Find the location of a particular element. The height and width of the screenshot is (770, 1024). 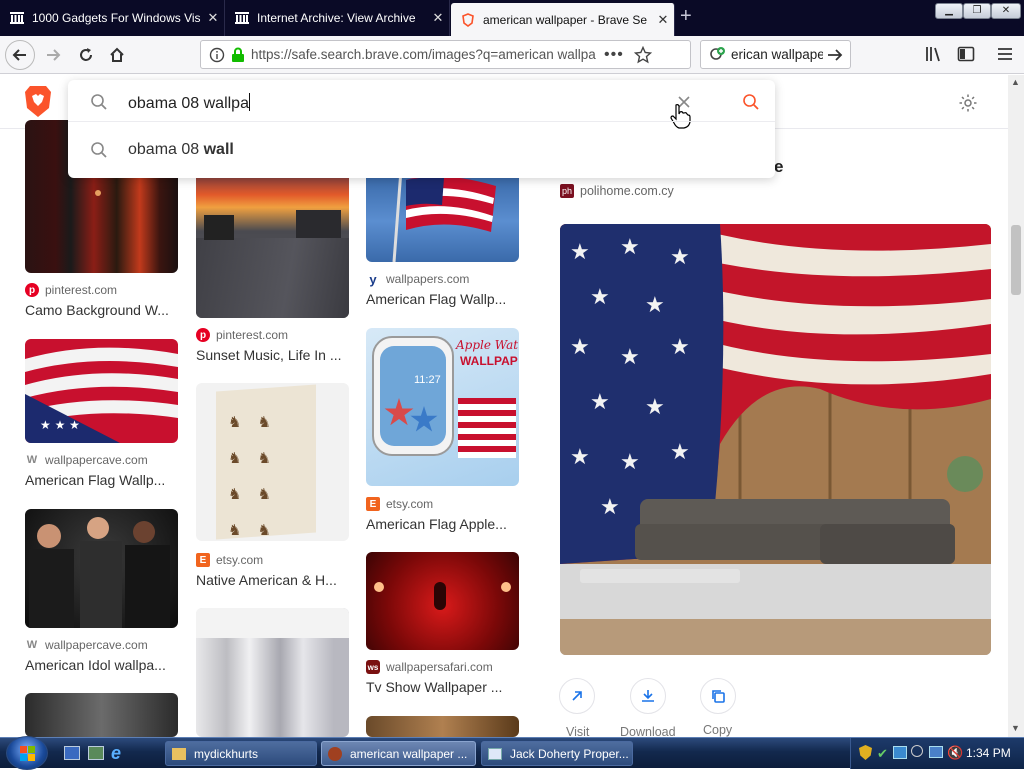

new-tab-button: + is located at coordinates (686, 16).